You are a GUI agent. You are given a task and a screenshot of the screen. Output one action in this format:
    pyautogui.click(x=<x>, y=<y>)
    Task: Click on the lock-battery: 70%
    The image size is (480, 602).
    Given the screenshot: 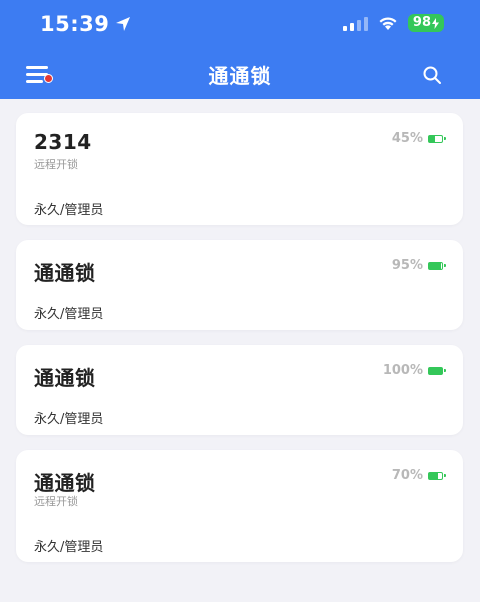 What is the action you would take?
    pyautogui.click(x=418, y=475)
    